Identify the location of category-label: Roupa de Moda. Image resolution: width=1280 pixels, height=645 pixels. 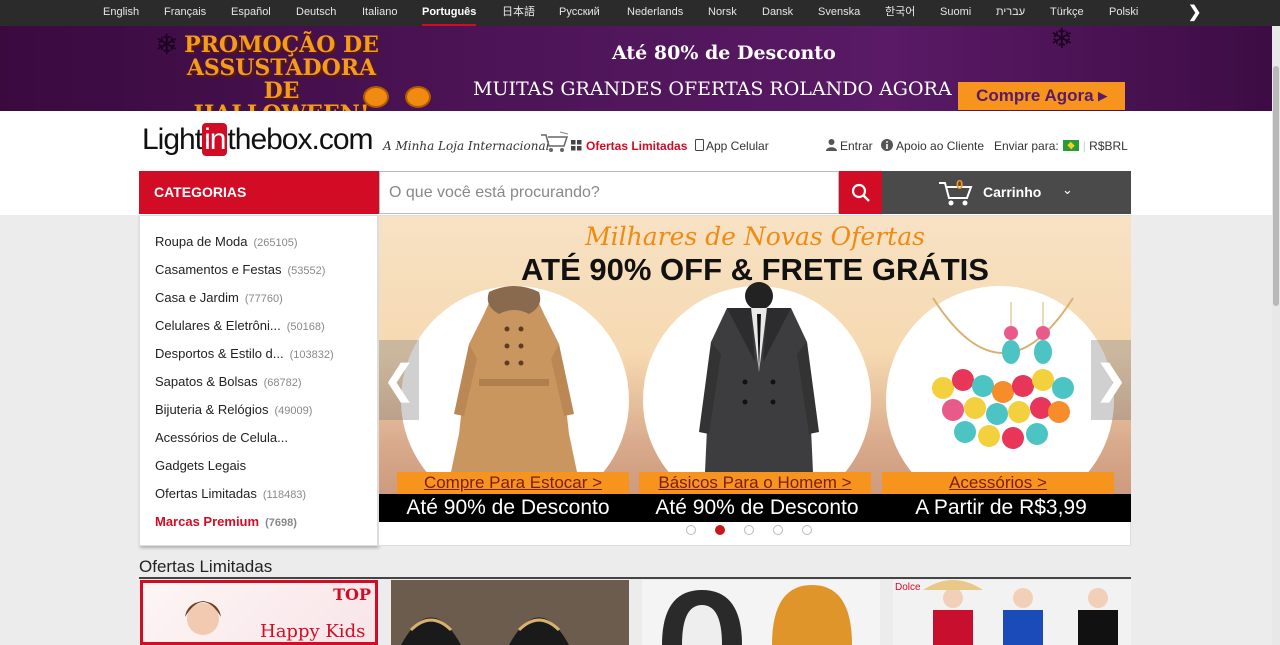
(201, 241).